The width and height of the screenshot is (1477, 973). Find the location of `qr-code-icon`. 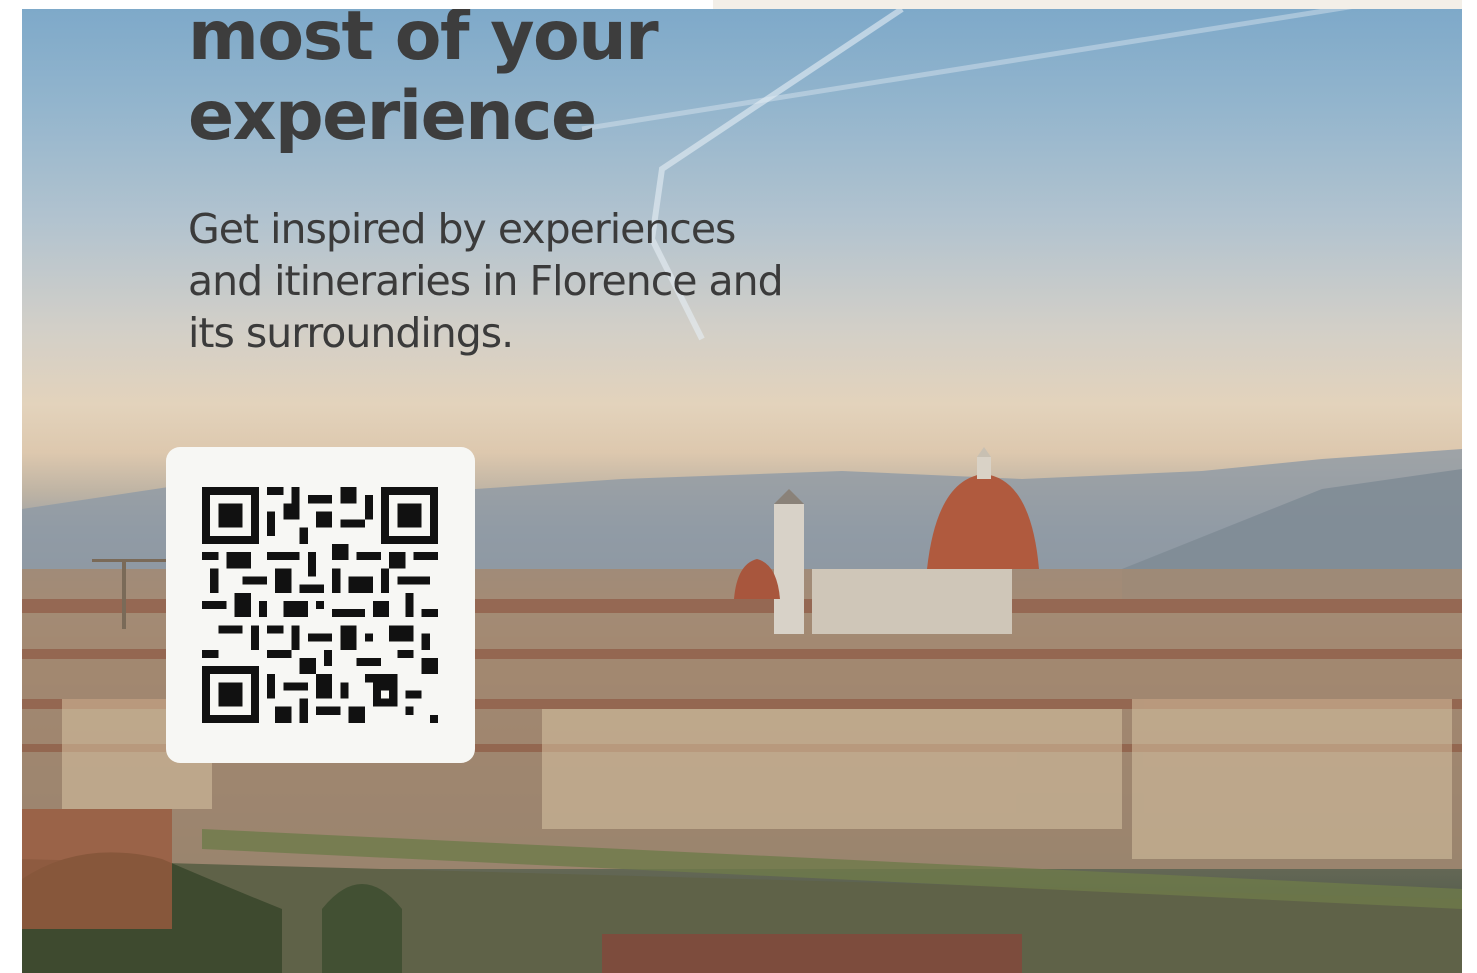

qr-code-icon is located at coordinates (320, 605).